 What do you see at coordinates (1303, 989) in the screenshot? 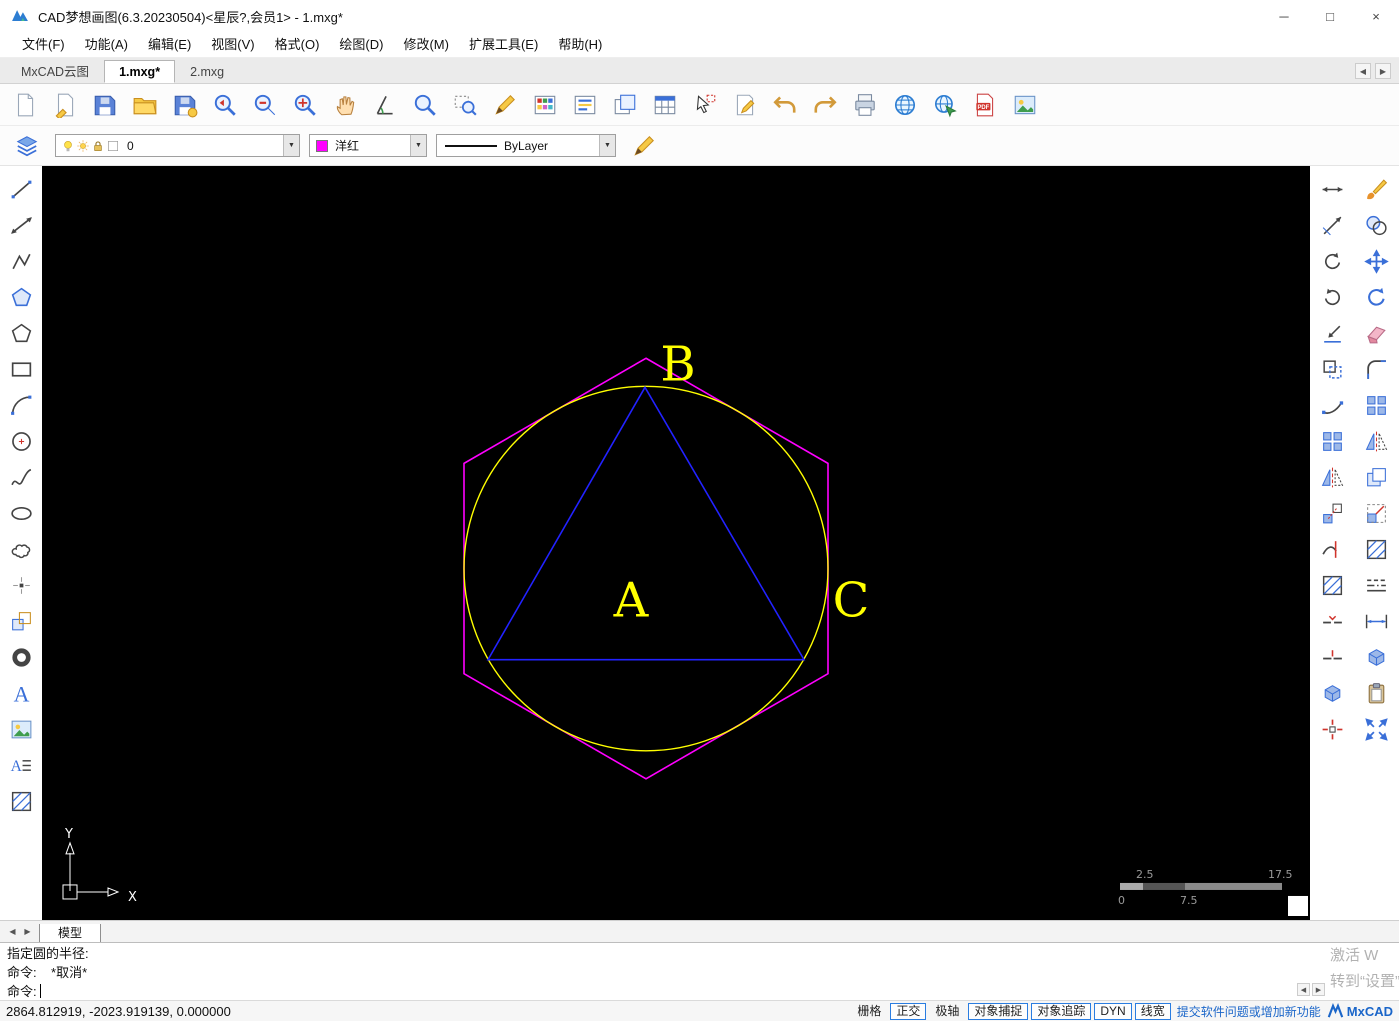
I see `cmd-scroll-left-button: ◀` at bounding box center [1303, 989].